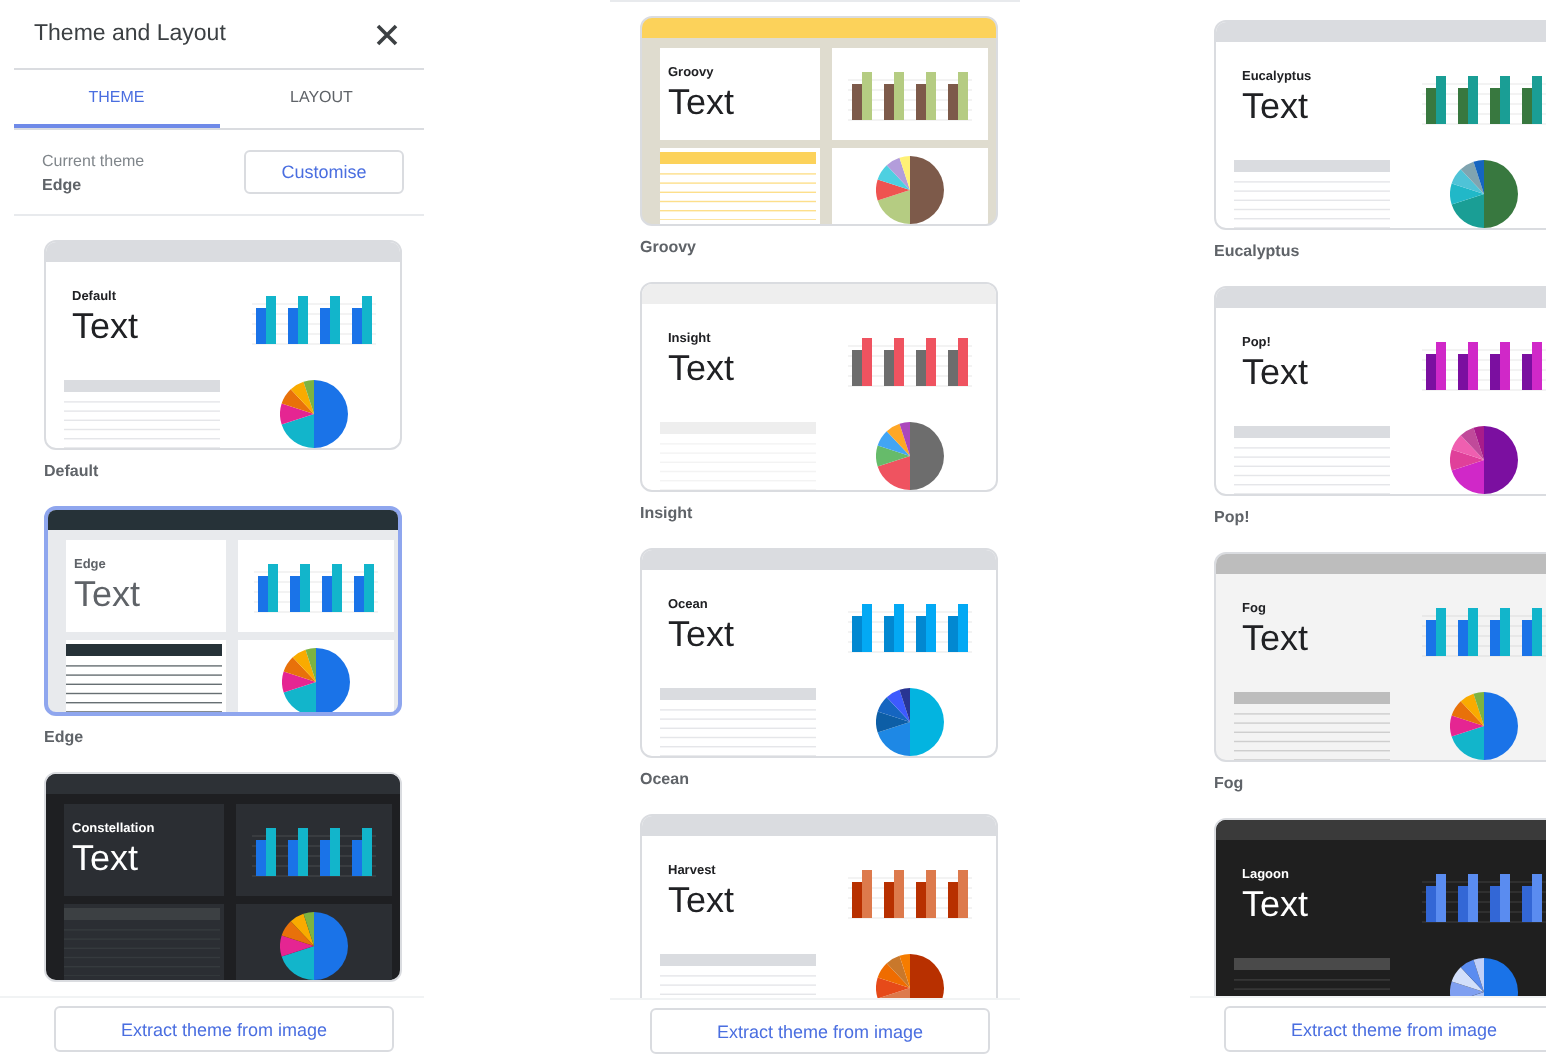 This screenshot has width=1546, height=1054. Describe the element at coordinates (669, 248) in the screenshot. I see `theme-caption: Groovy` at that location.